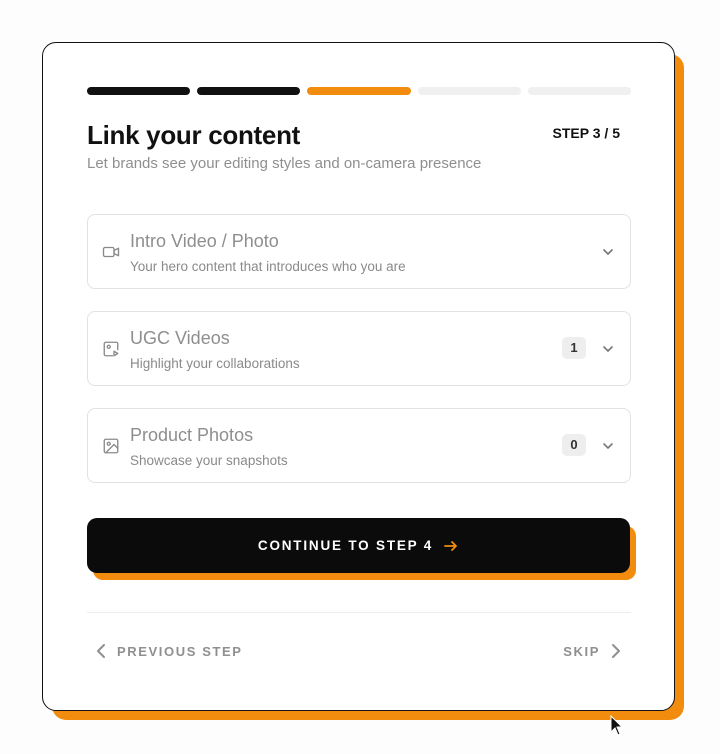  I want to click on progress-bar, so click(359, 91).